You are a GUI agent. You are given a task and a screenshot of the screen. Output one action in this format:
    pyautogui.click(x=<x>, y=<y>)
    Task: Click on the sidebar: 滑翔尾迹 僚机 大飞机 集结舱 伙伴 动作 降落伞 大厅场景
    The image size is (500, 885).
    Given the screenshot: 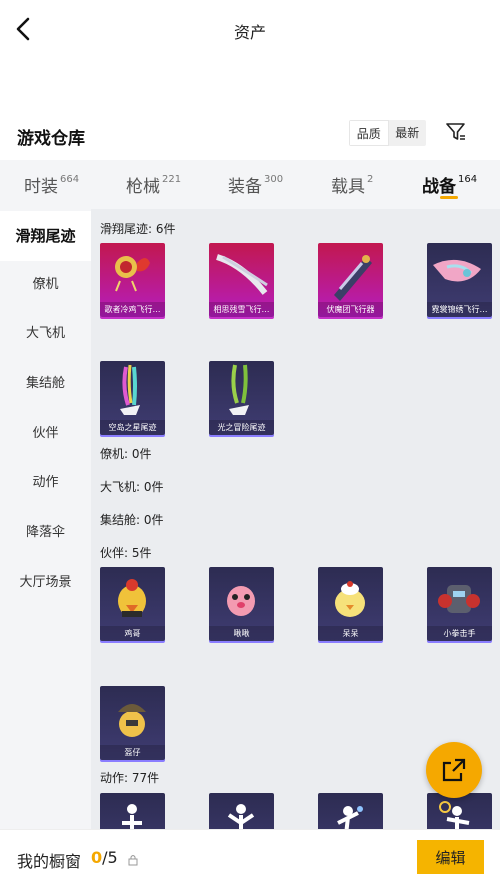 What is the action you would take?
    pyautogui.click(x=45, y=519)
    